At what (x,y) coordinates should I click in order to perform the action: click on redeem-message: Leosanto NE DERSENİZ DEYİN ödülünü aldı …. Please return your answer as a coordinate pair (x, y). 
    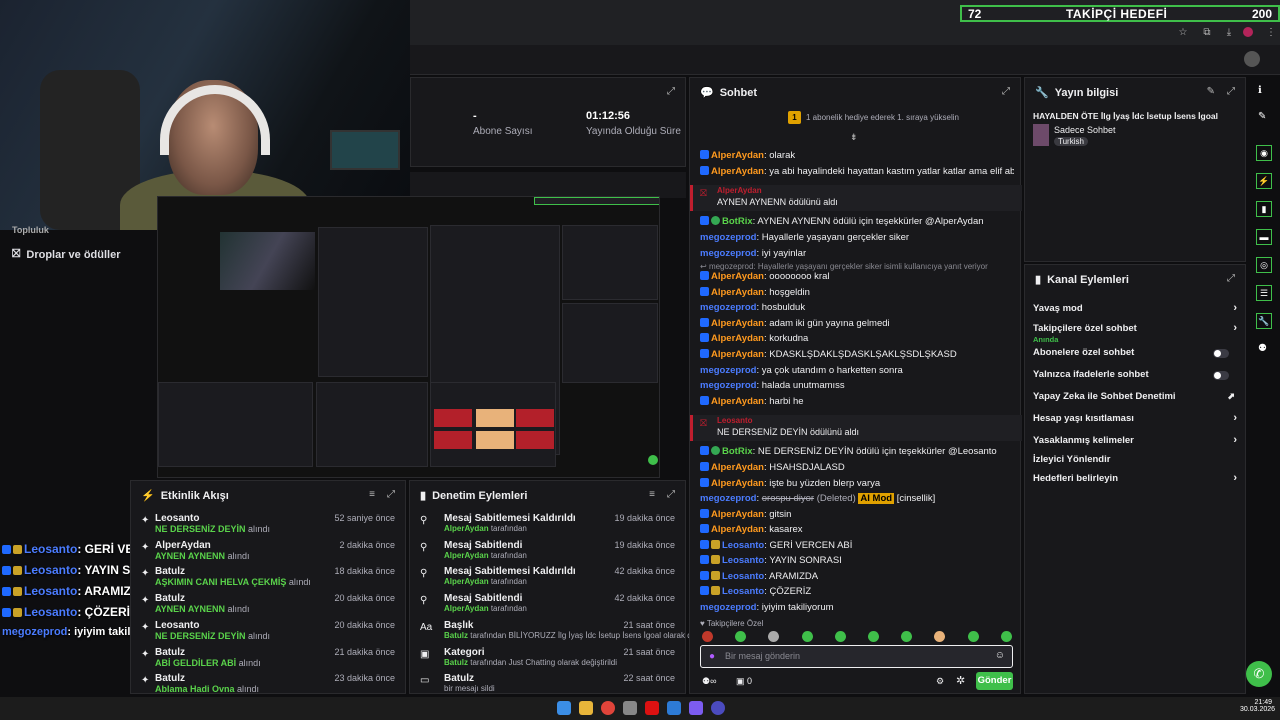
    Looking at the image, I should click on (856, 428).